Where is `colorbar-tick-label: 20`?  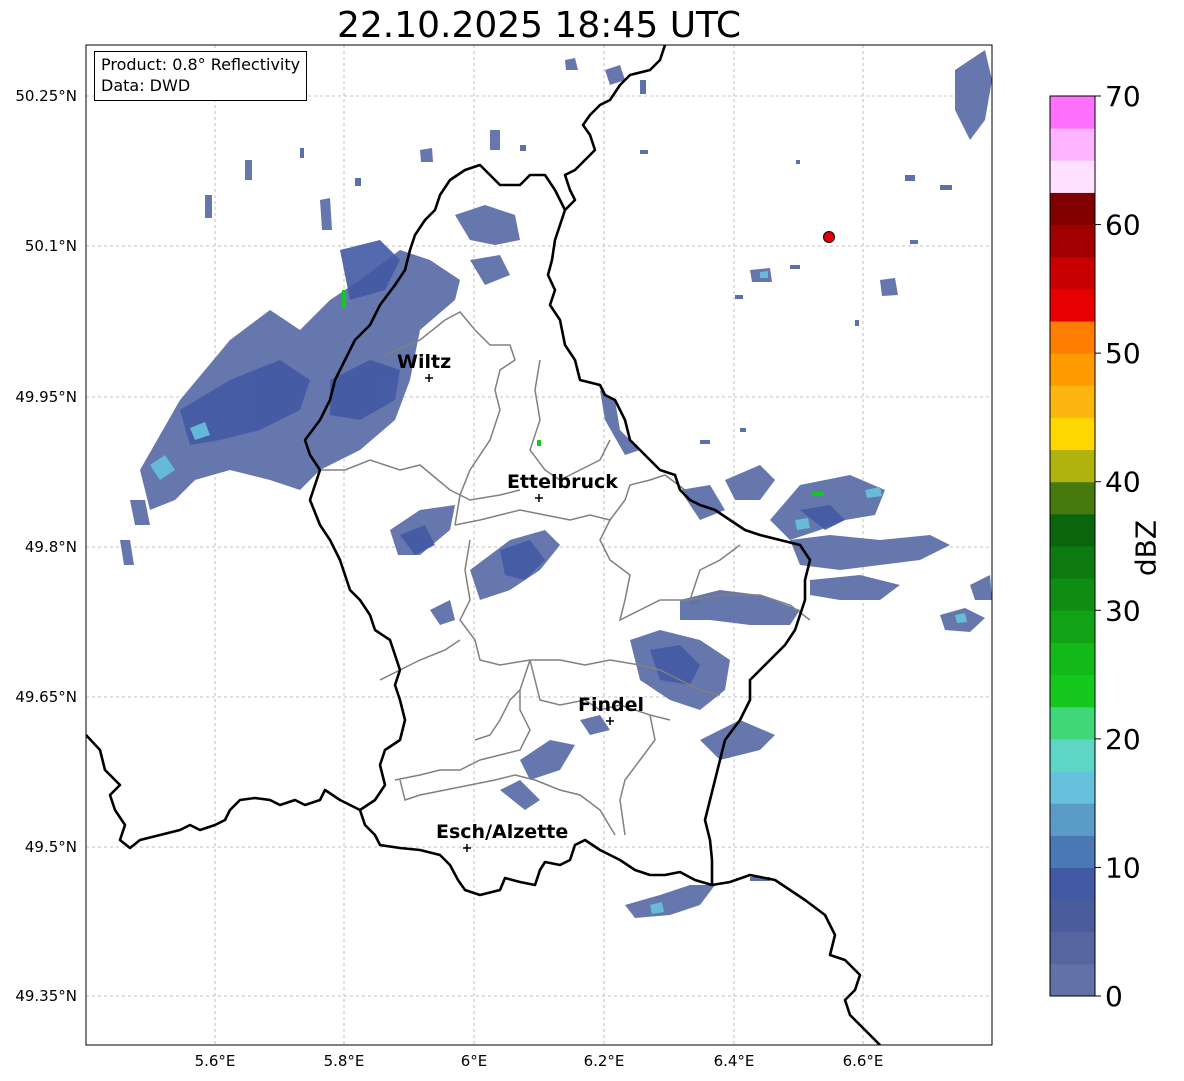 colorbar-tick-label: 20 is located at coordinates (1123, 739).